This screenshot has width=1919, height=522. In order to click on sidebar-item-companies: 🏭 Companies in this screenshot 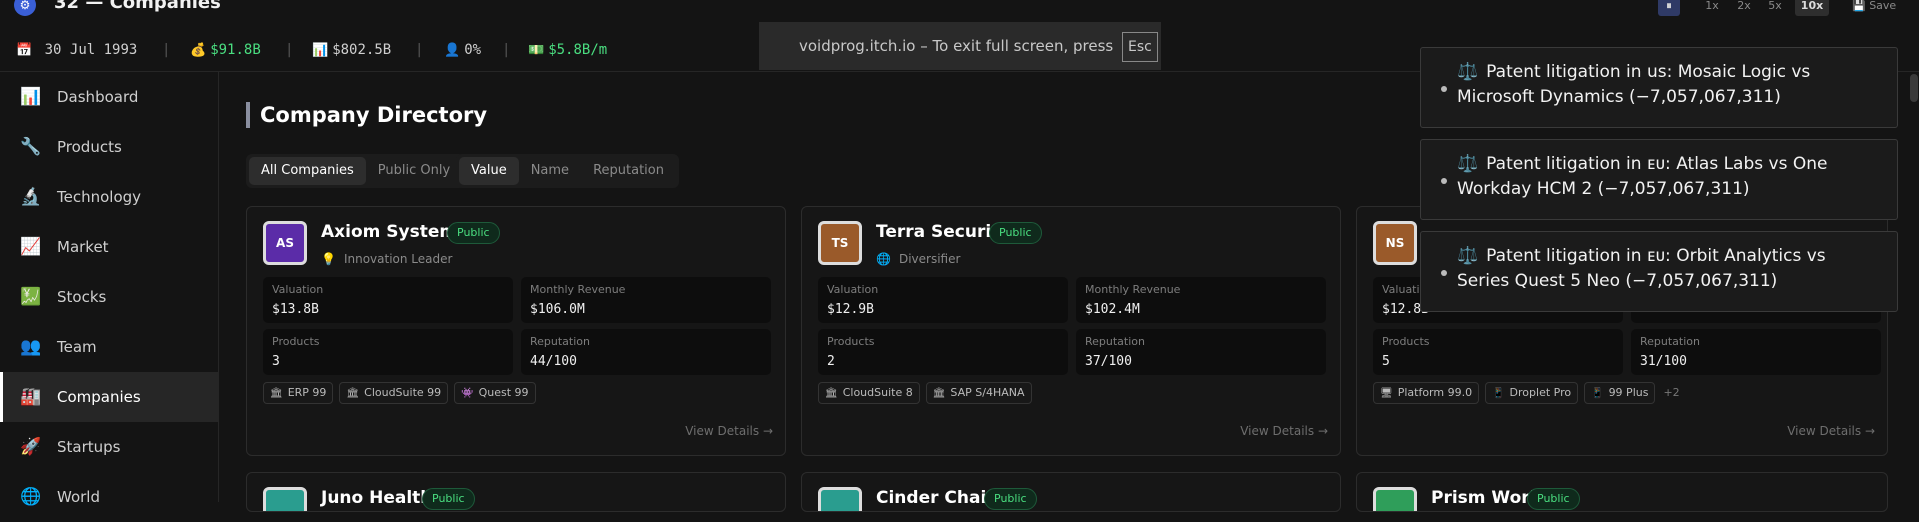, I will do `click(109, 397)`.